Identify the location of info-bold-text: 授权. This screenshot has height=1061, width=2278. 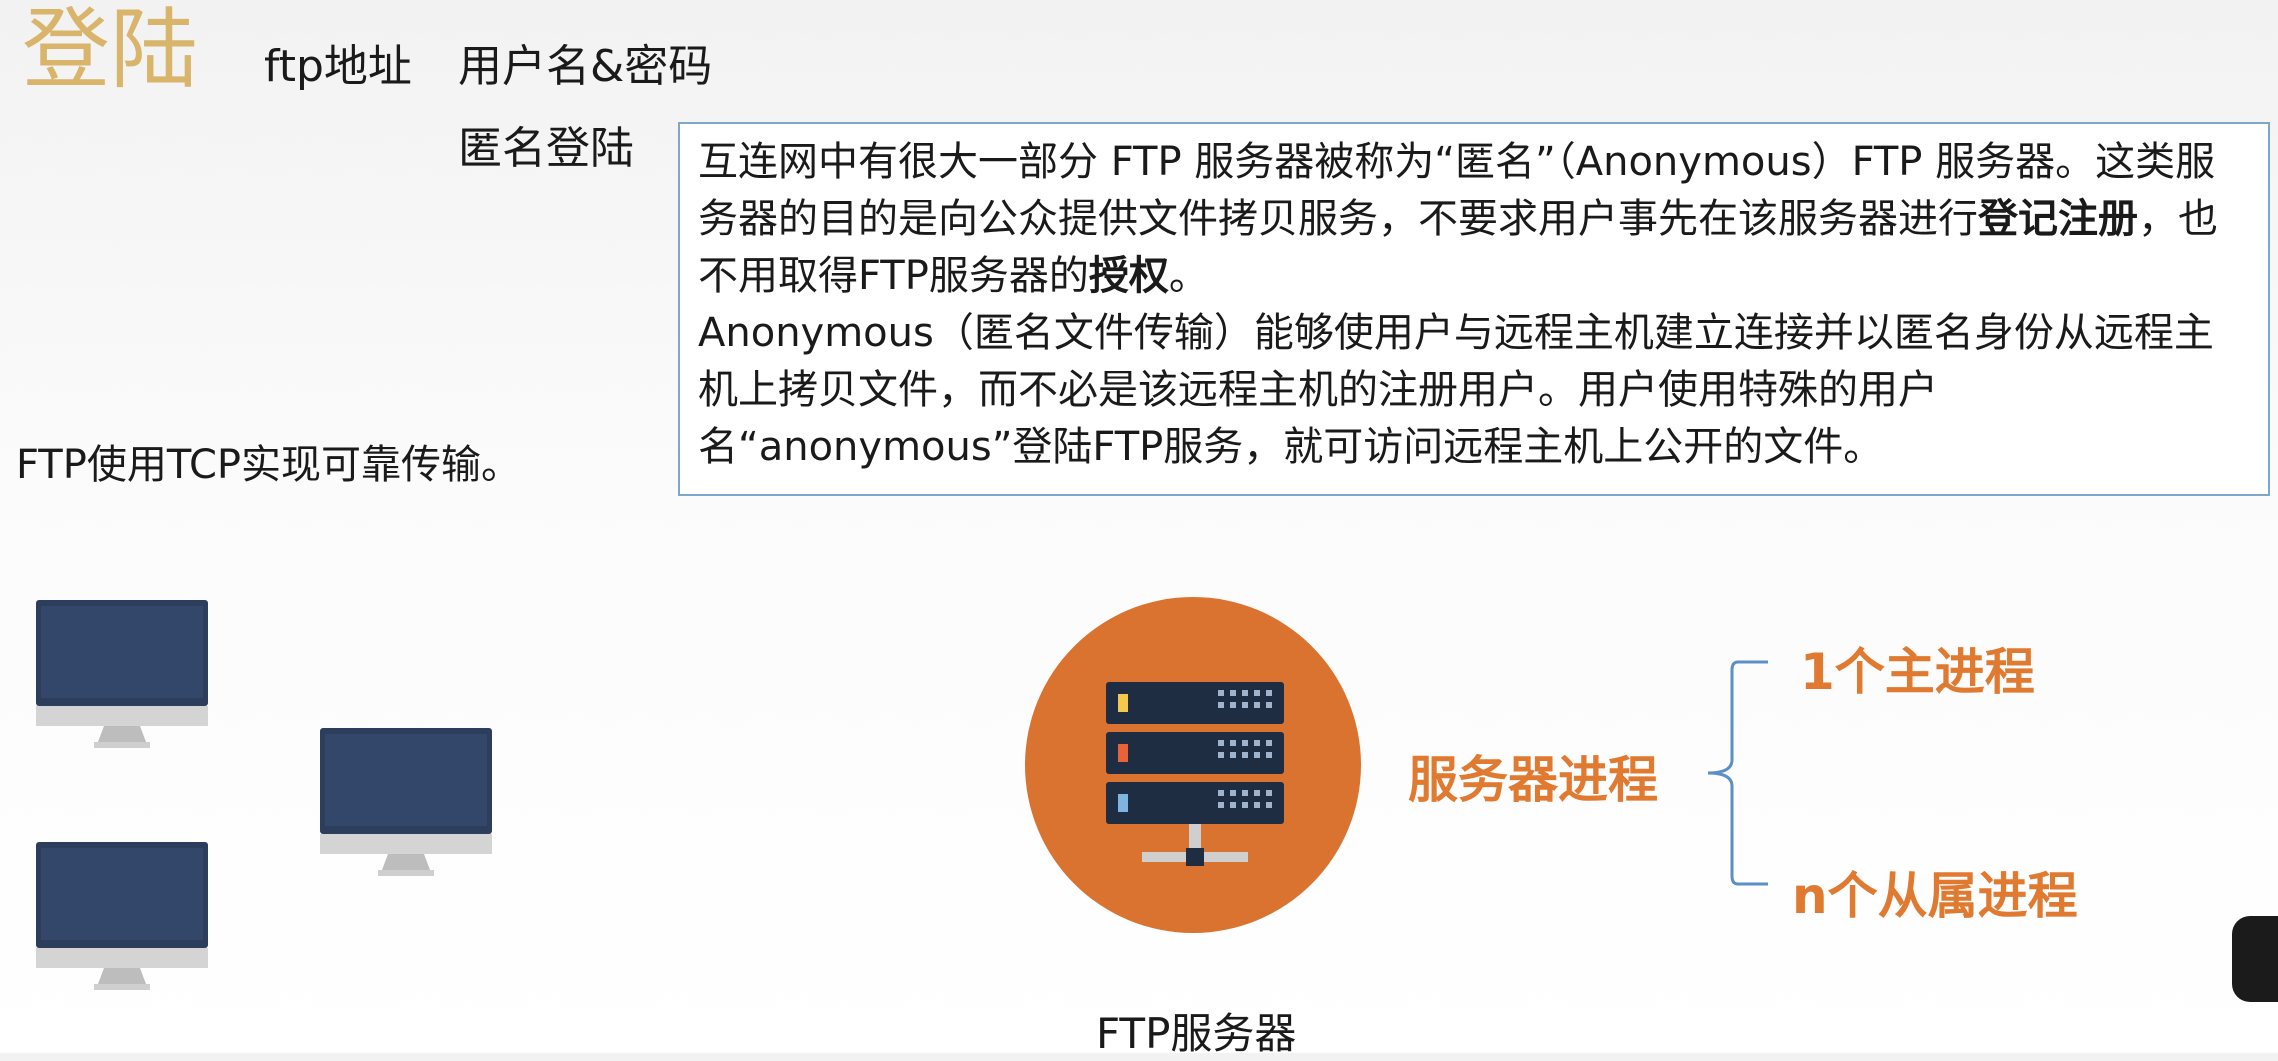
(1128, 276).